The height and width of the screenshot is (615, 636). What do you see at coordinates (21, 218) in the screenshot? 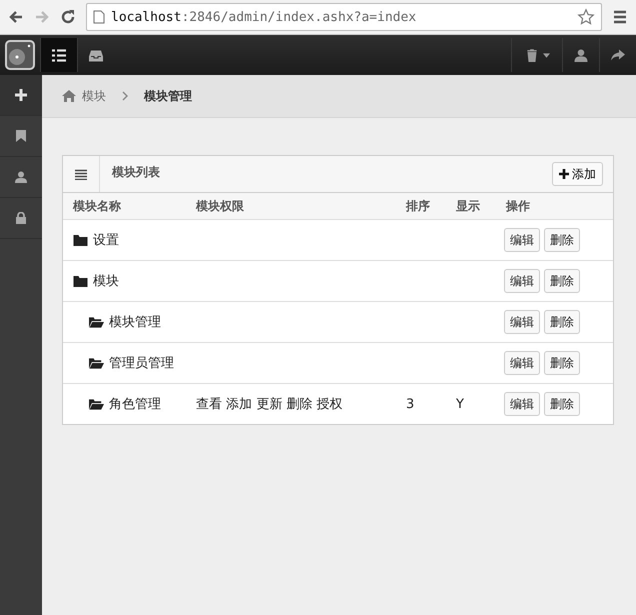
I see `lock-icon` at bounding box center [21, 218].